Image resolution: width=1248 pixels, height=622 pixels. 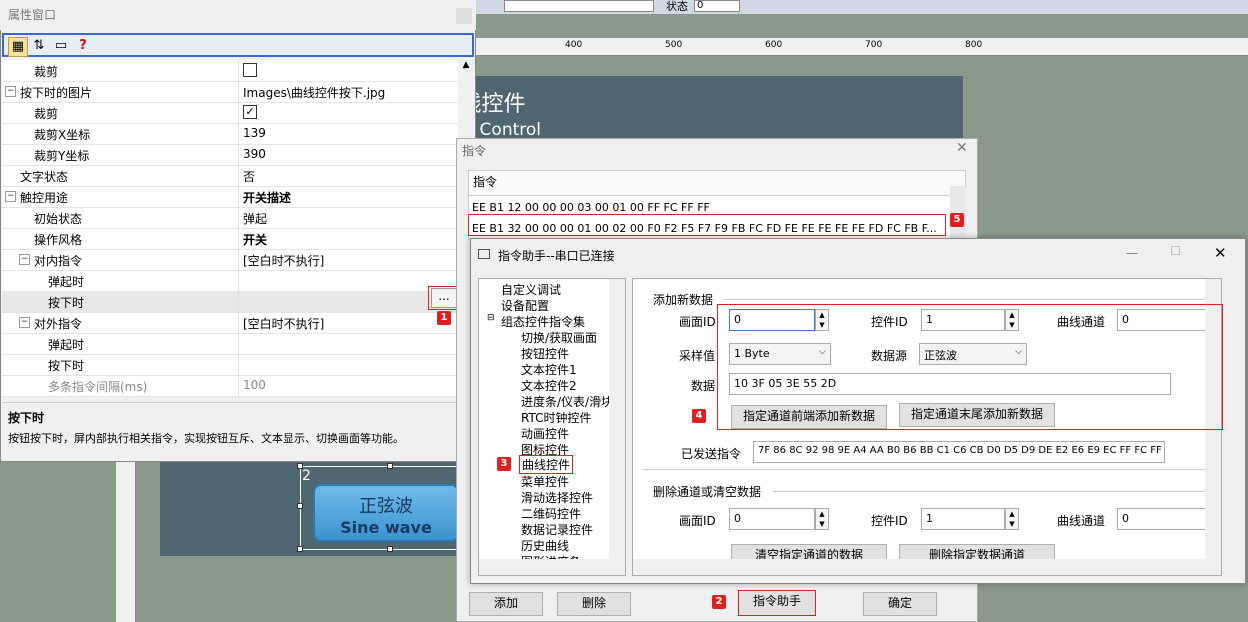 What do you see at coordinates (230, 260) in the screenshot?
I see `property-row: − 对内指令 [空白时不执行]` at bounding box center [230, 260].